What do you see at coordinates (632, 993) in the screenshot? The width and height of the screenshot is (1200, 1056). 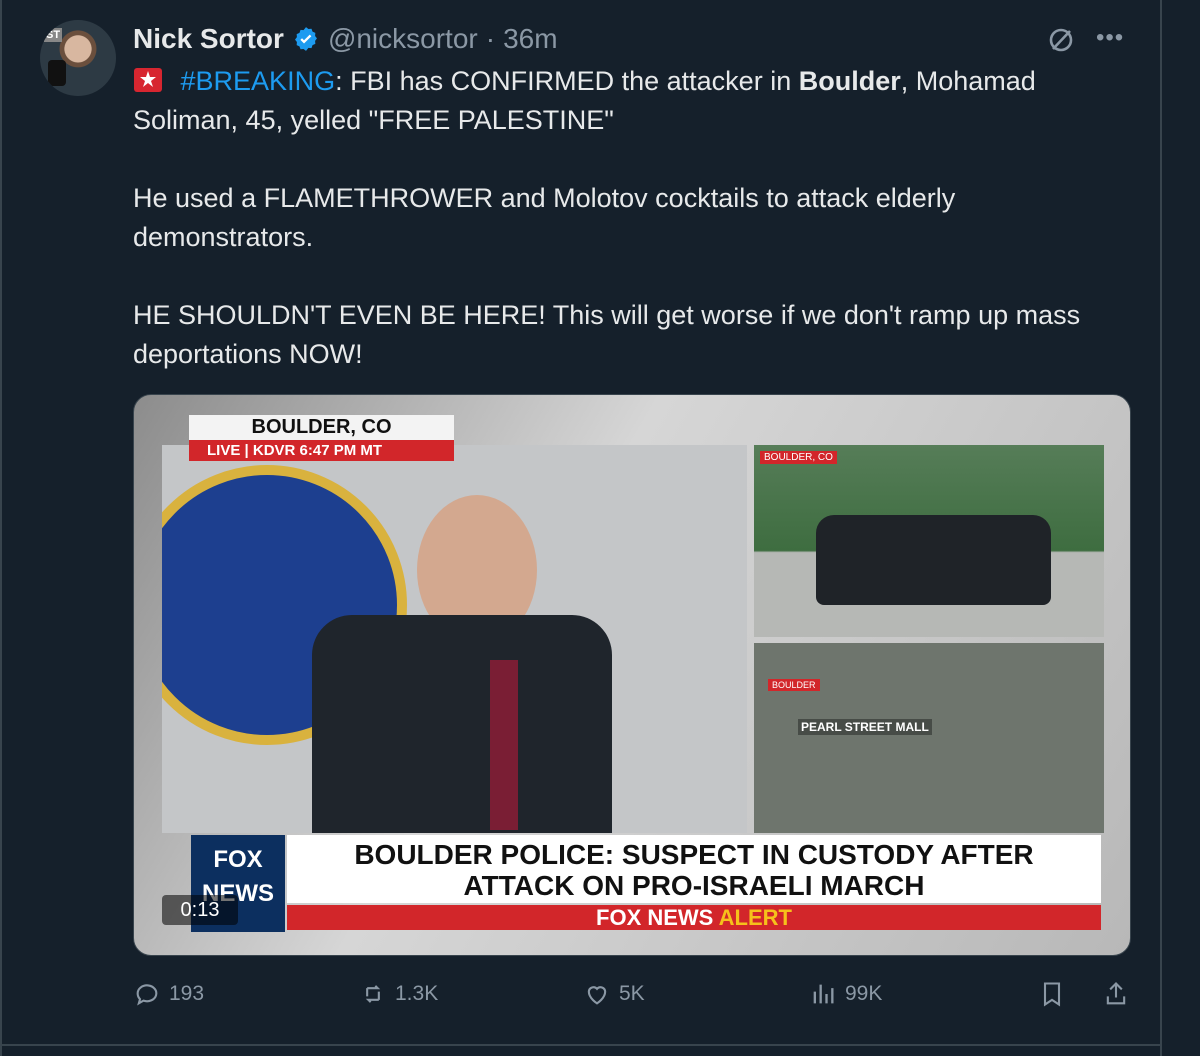 I see `like-count: 5K` at bounding box center [632, 993].